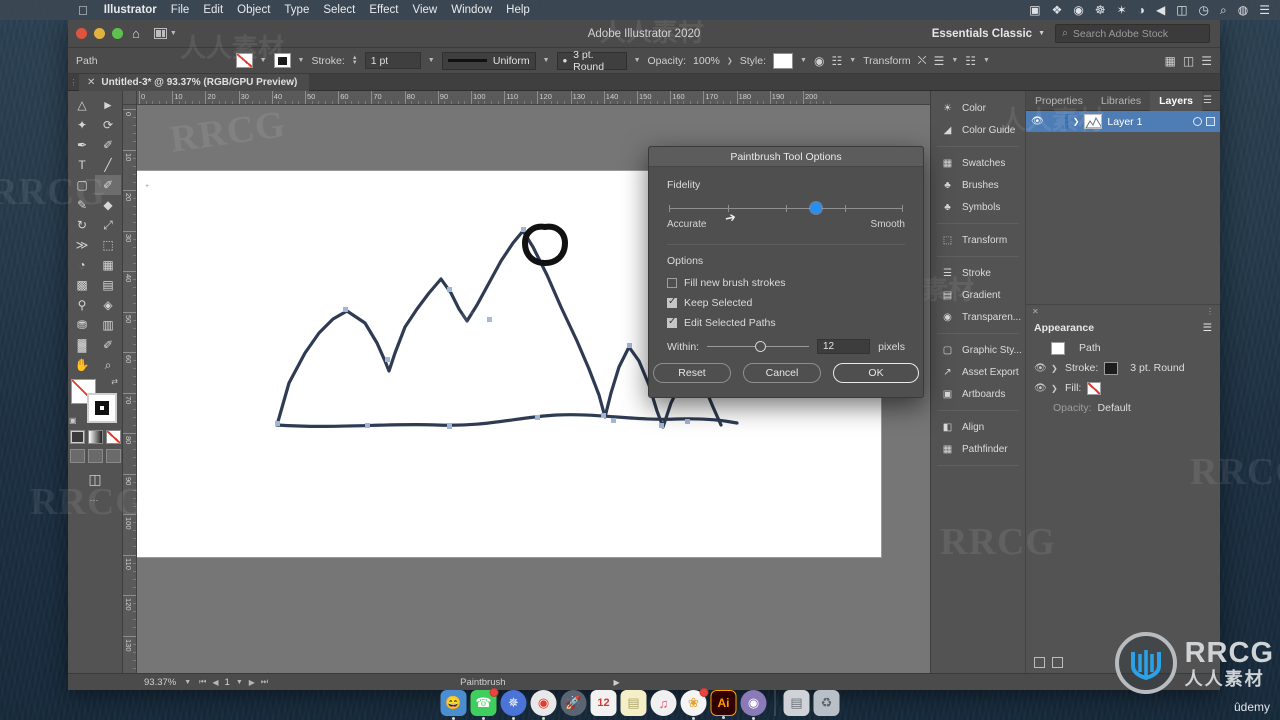  What do you see at coordinates (1243, 10) in the screenshot?
I see `siri-icon: ◍` at bounding box center [1243, 10].